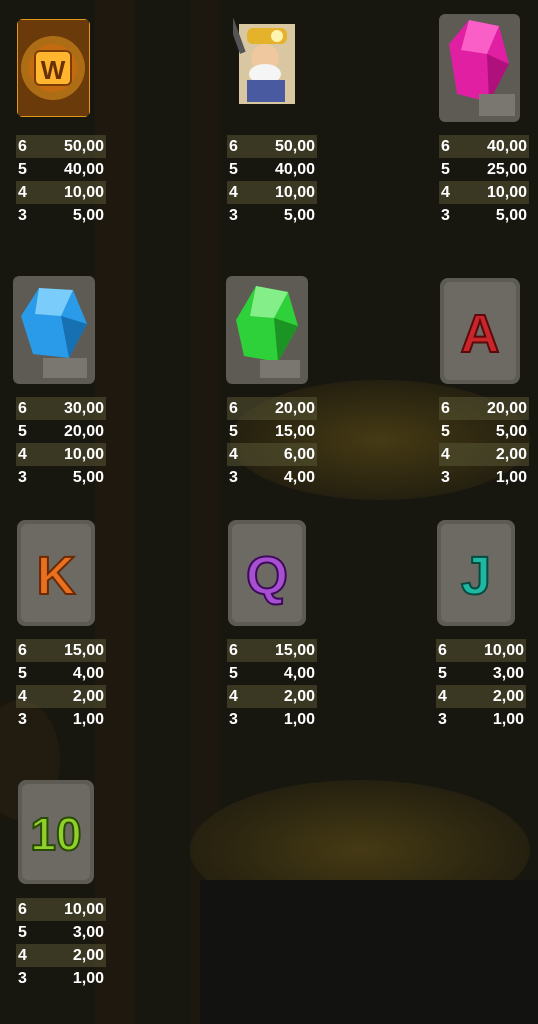  I want to click on pay-row: 4 6,00, so click(272, 454).